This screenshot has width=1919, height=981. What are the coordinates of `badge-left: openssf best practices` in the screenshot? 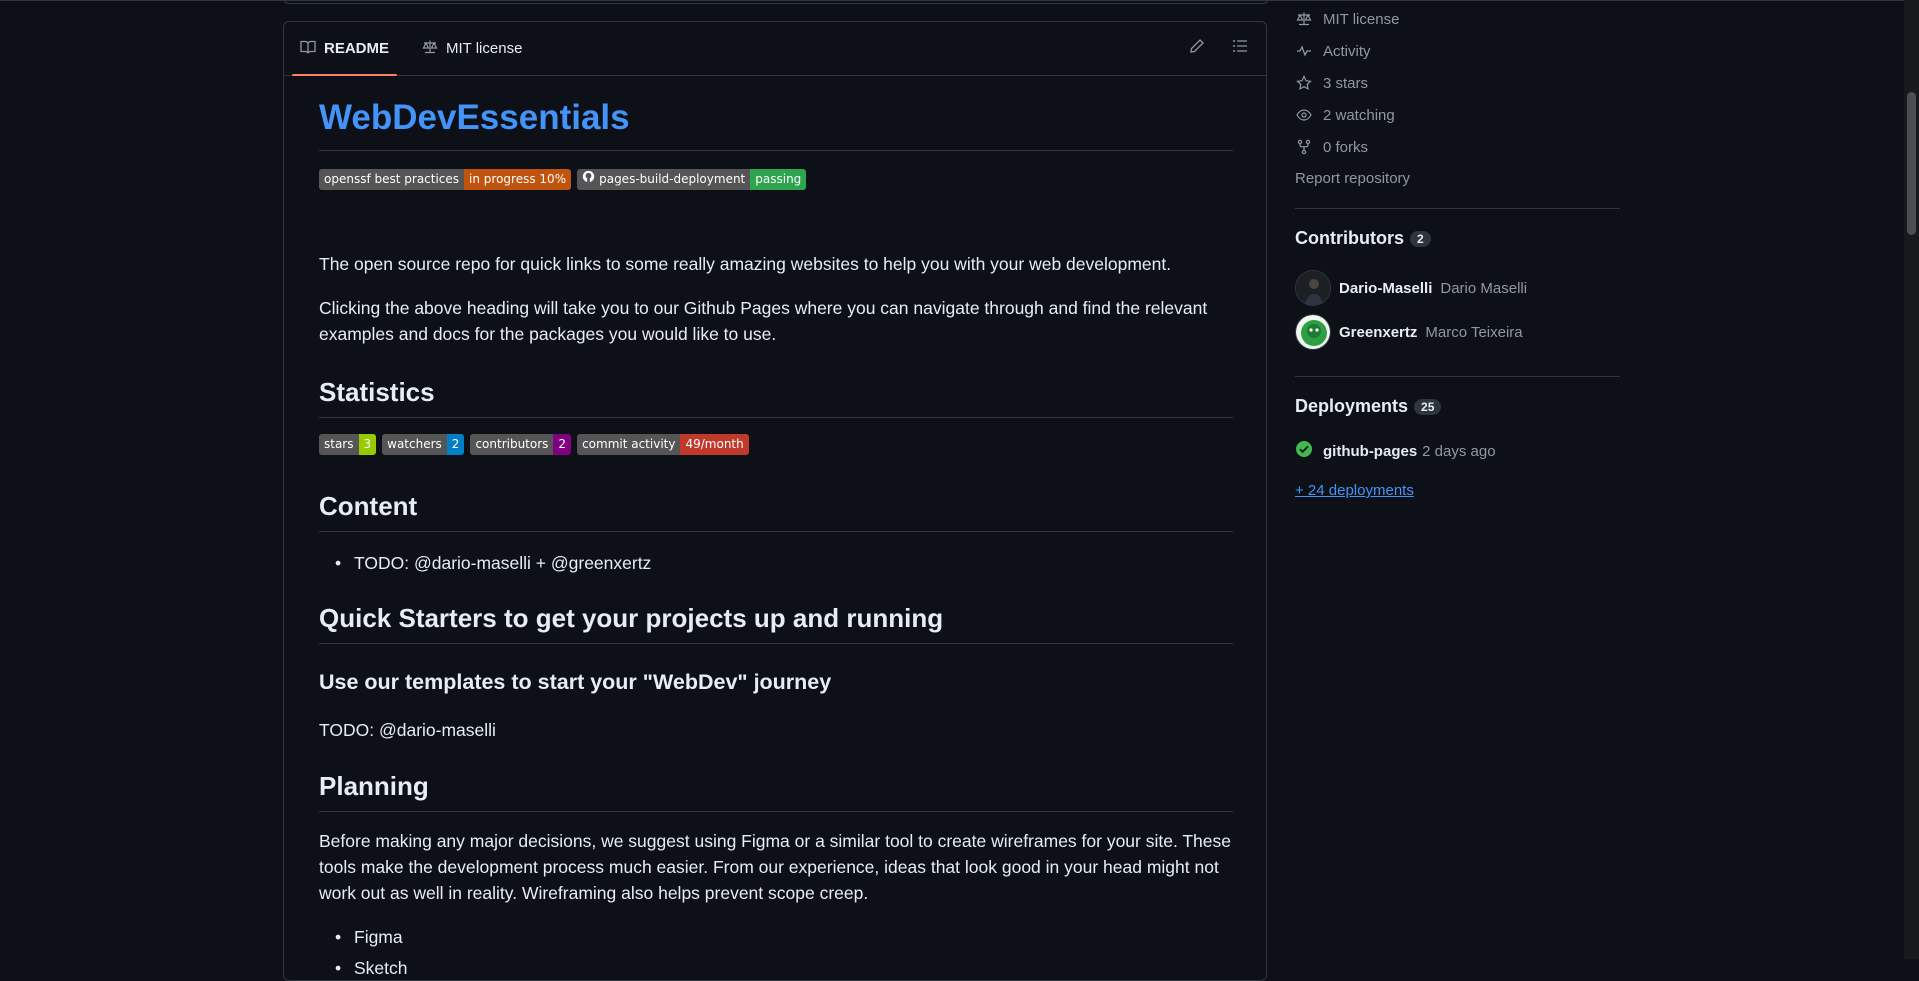 It's located at (392, 179).